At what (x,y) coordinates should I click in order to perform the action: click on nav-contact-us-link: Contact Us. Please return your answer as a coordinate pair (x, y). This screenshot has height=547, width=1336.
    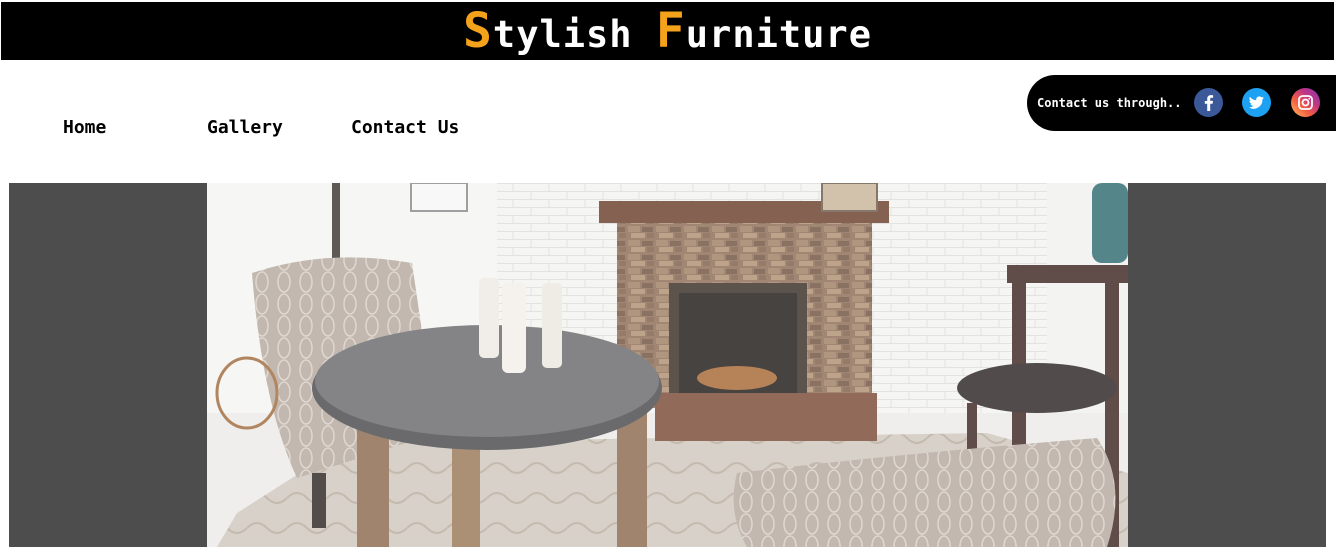
    Looking at the image, I should click on (405, 127).